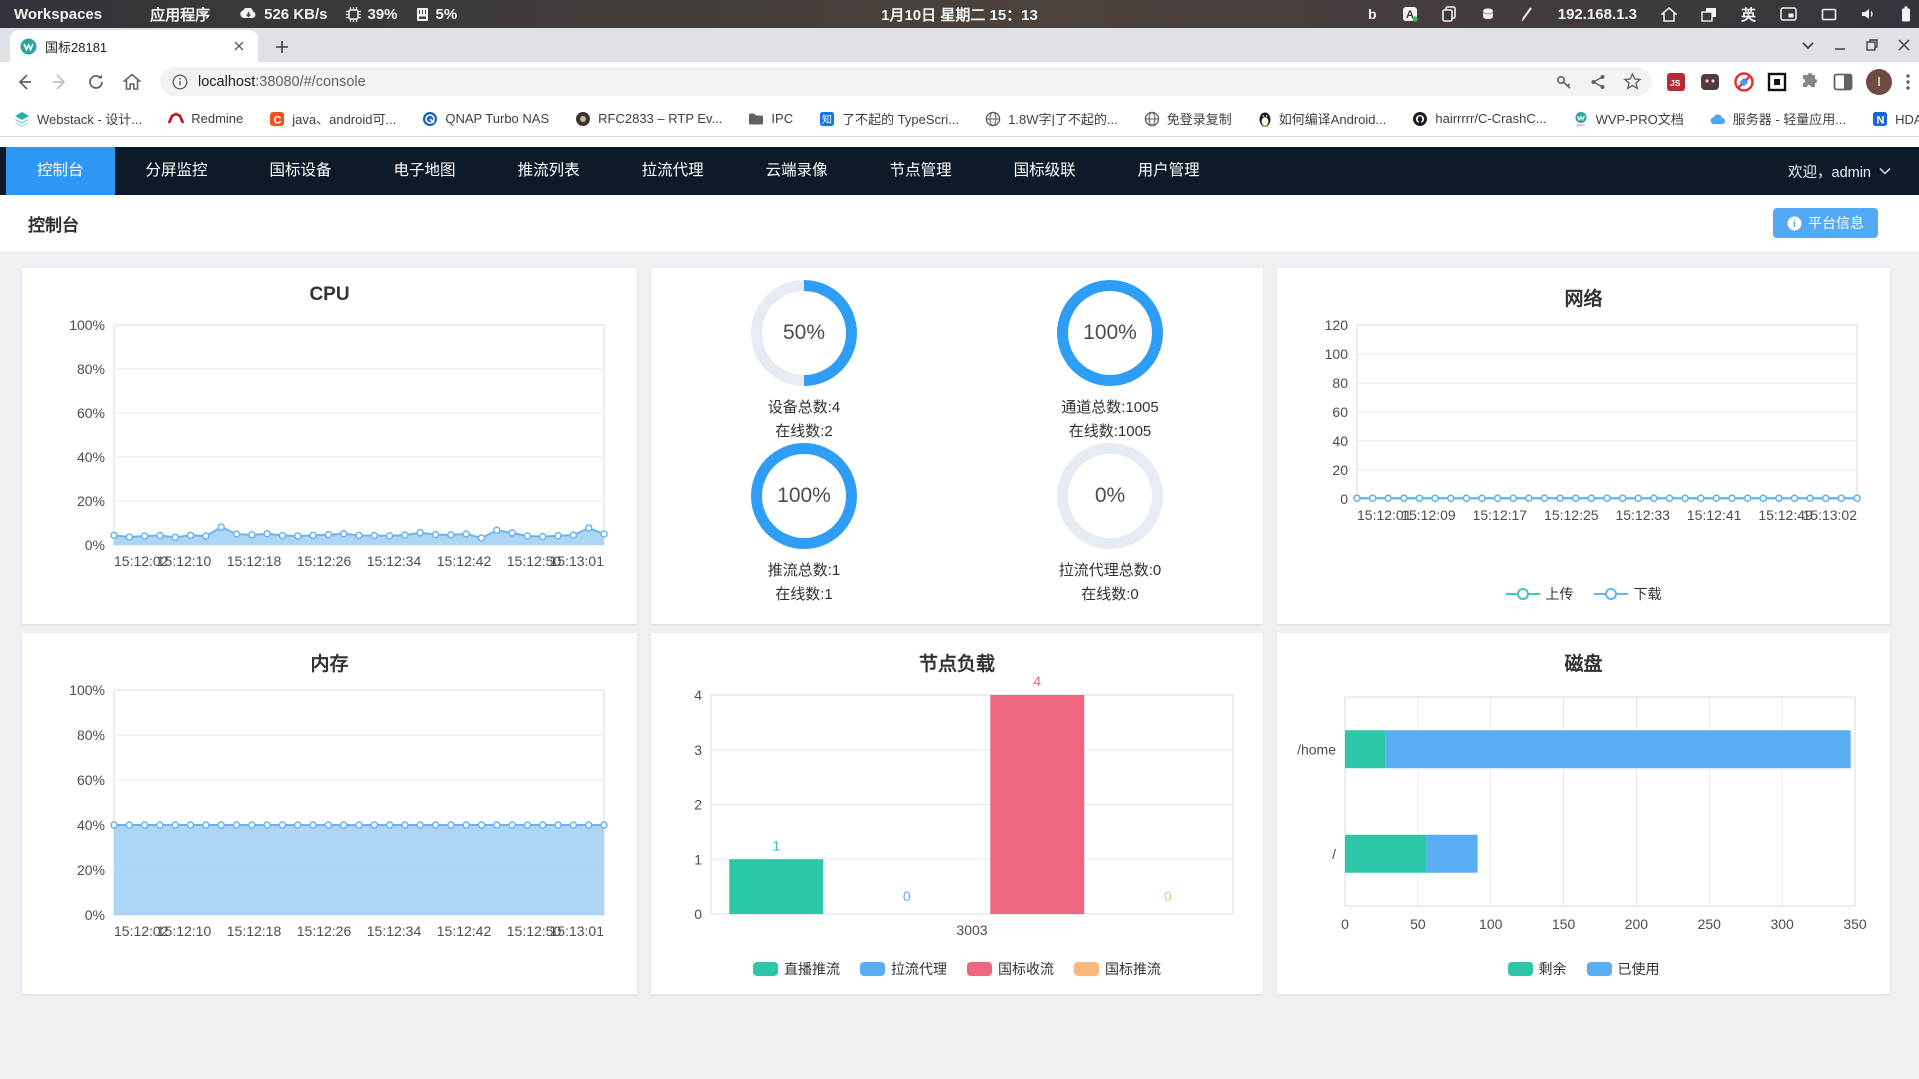  Describe the element at coordinates (698, 750) in the screenshot. I see `svg-text: 3` at that location.